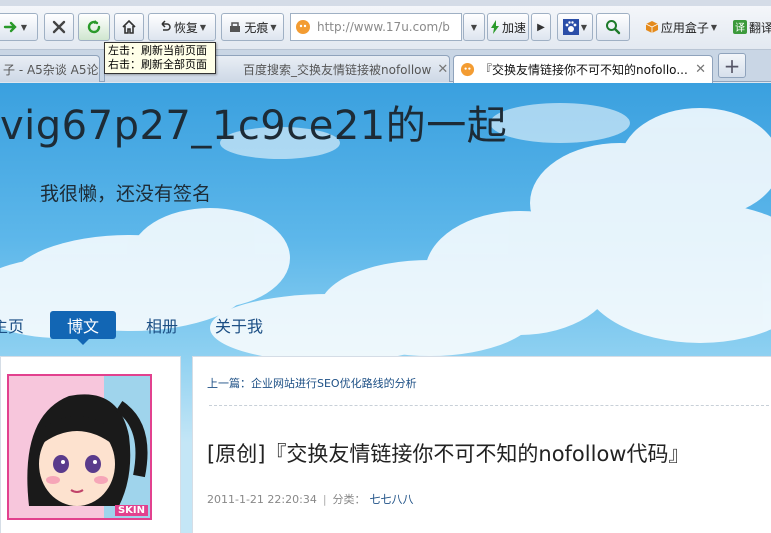 Image resolution: width=771 pixels, height=533 pixels. I want to click on divider, so click(489, 405).